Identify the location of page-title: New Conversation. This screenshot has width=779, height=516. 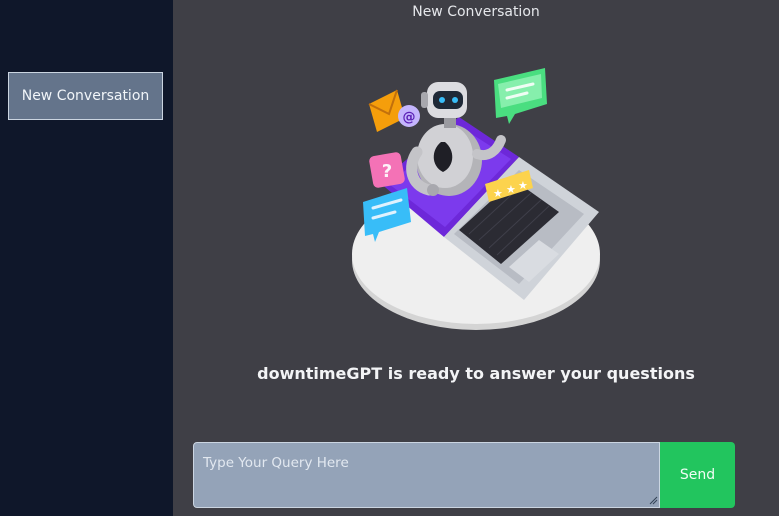
(476, 12).